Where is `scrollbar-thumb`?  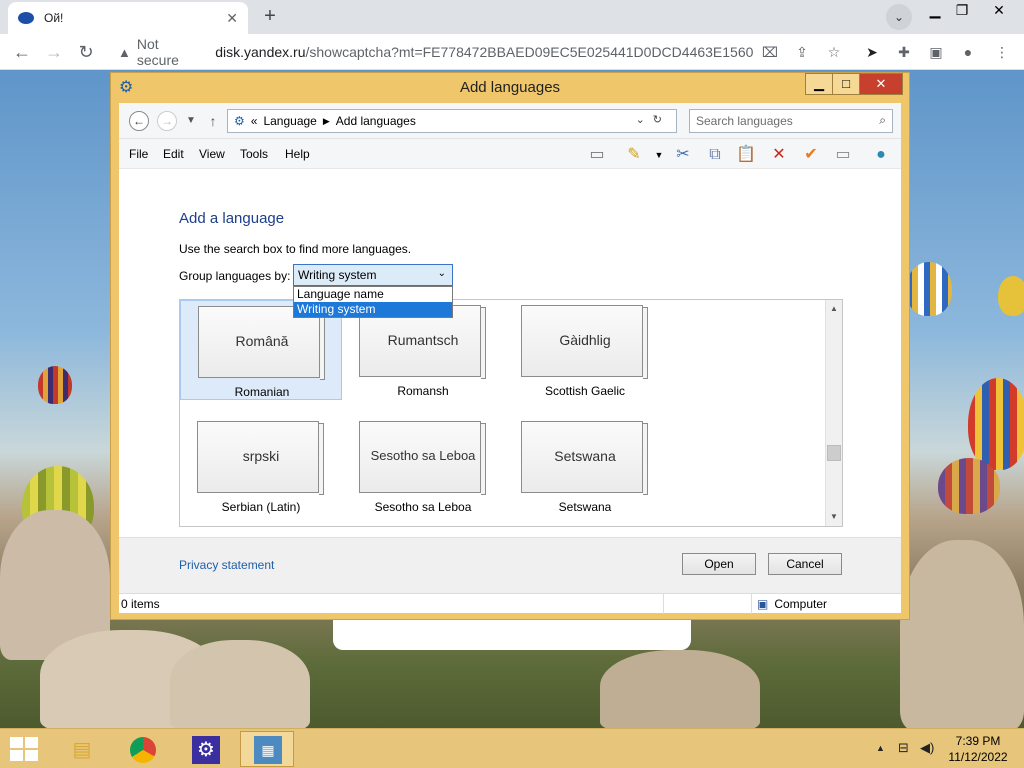 scrollbar-thumb is located at coordinates (834, 453).